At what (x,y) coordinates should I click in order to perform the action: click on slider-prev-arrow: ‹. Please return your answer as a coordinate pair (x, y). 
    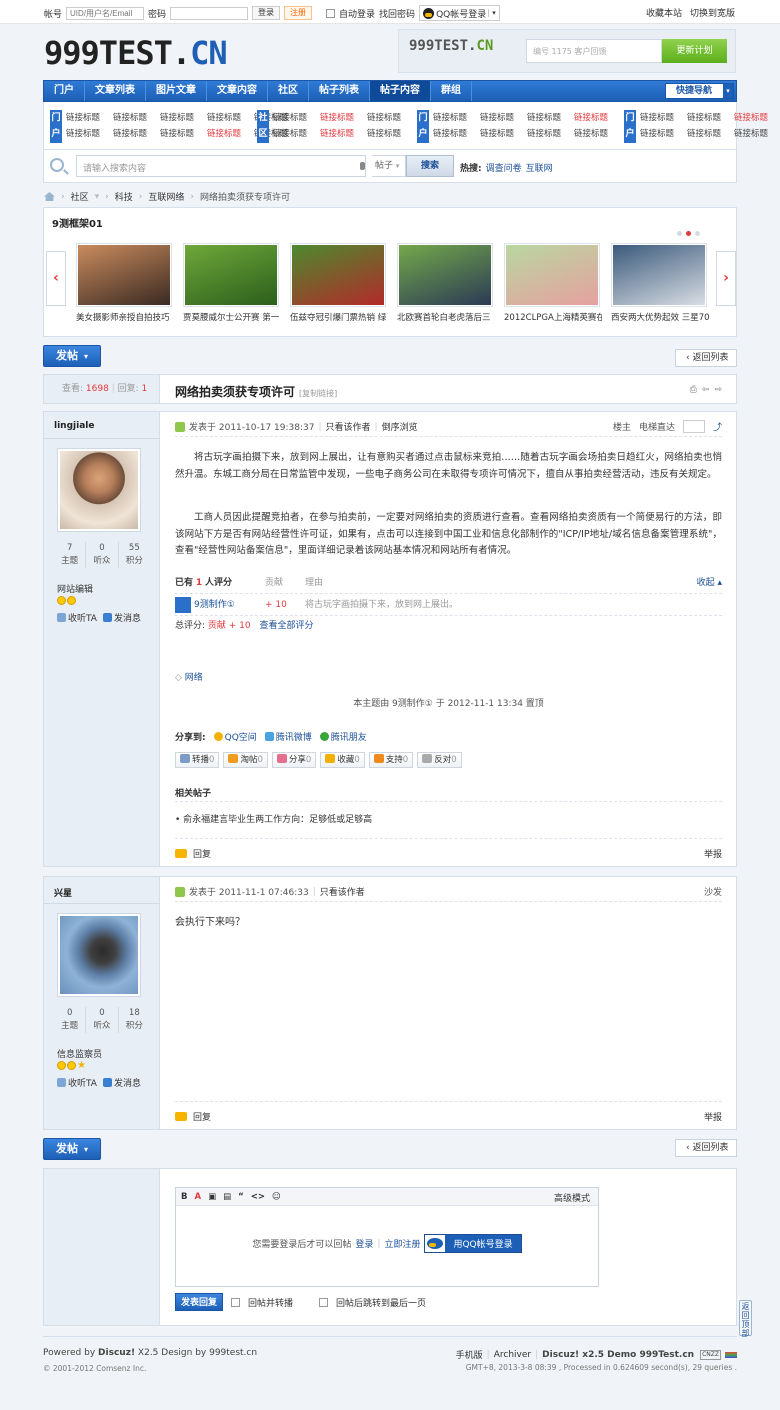
    Looking at the image, I should click on (56, 278).